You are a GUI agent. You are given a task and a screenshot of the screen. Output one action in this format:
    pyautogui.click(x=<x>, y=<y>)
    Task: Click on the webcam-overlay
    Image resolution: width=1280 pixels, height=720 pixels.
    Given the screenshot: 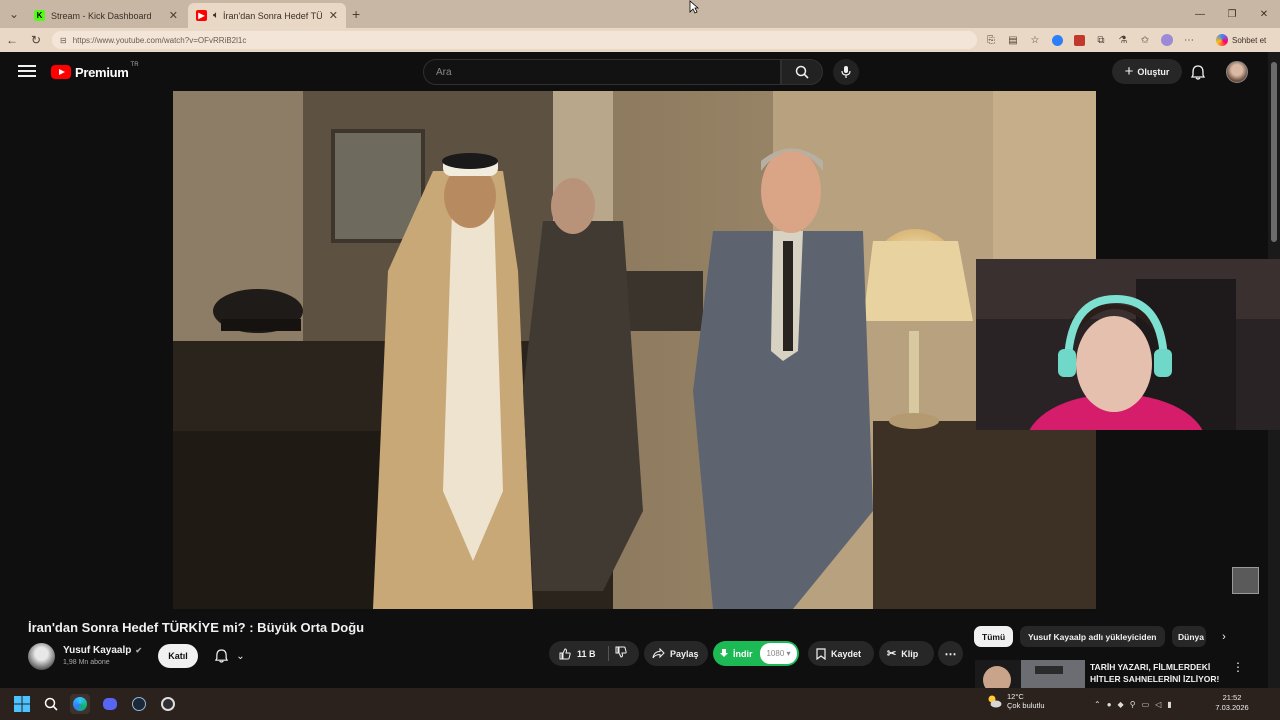 What is the action you would take?
    pyautogui.click(x=1128, y=344)
    